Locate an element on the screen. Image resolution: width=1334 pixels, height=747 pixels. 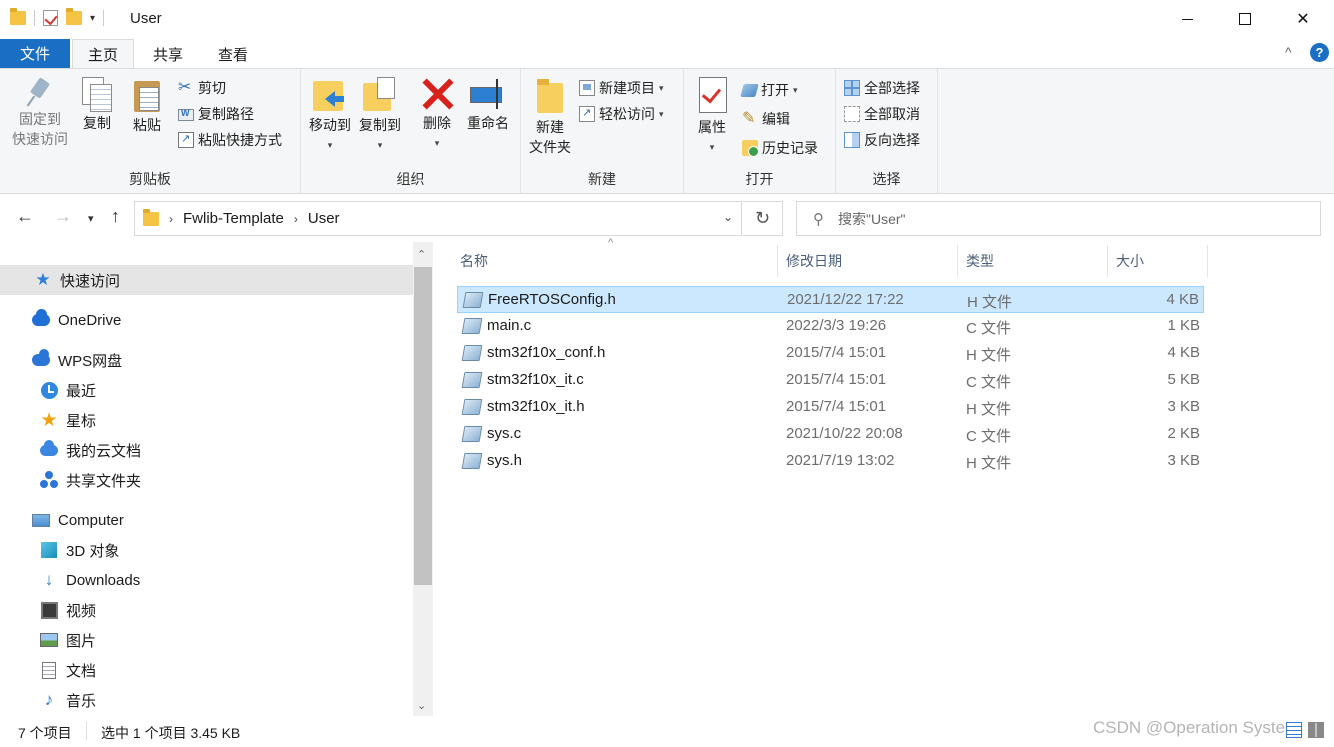
new-folder-icon is located at coordinates (74, 16).